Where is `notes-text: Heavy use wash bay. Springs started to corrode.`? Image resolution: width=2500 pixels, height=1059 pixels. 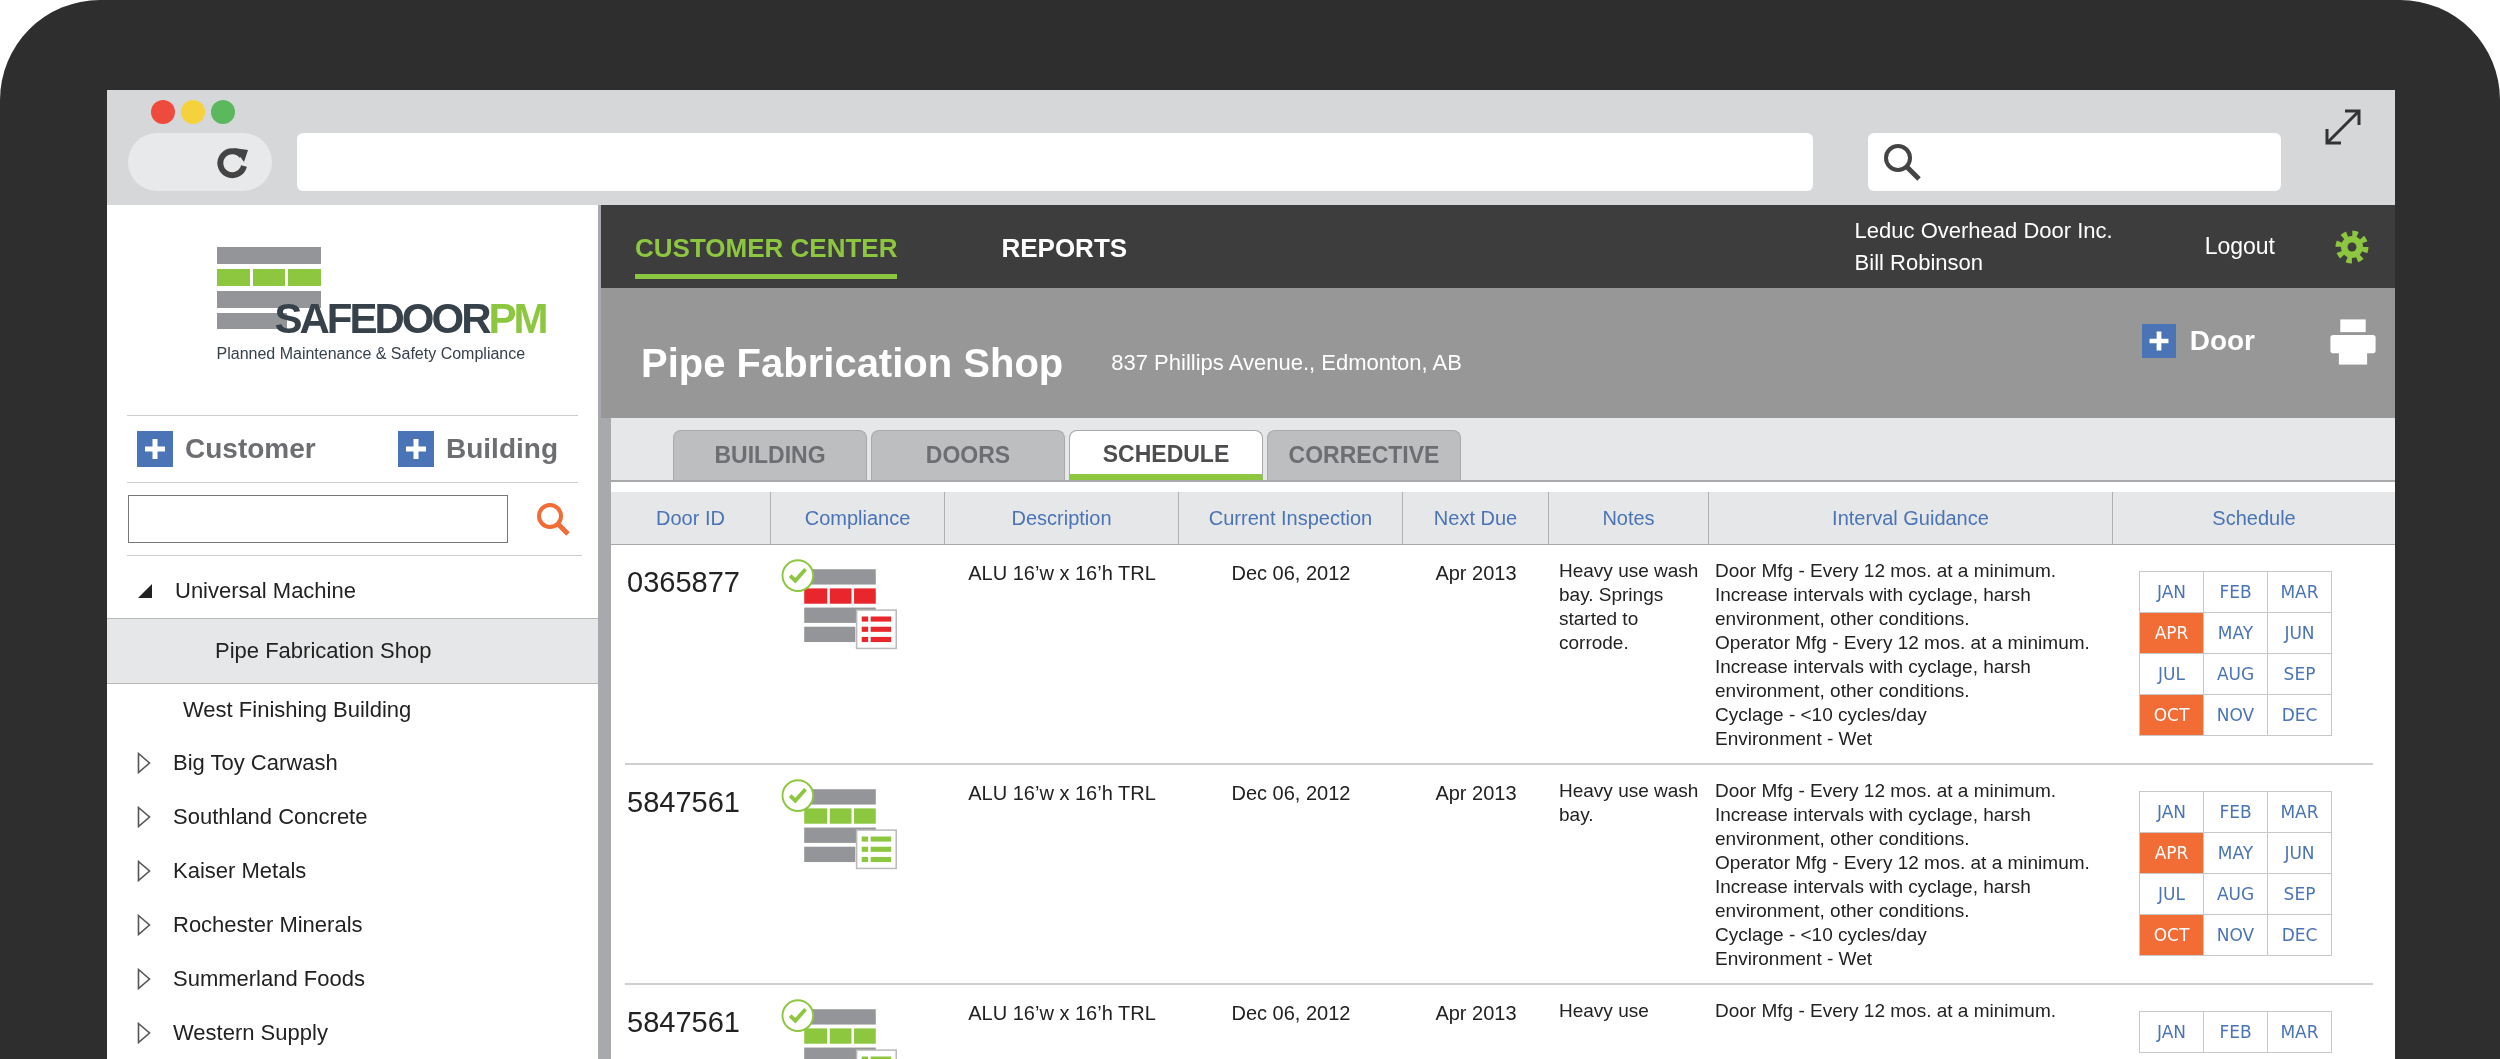
notes-text: Heavy use wash bay. Springs started to corrode. is located at coordinates (1629, 607).